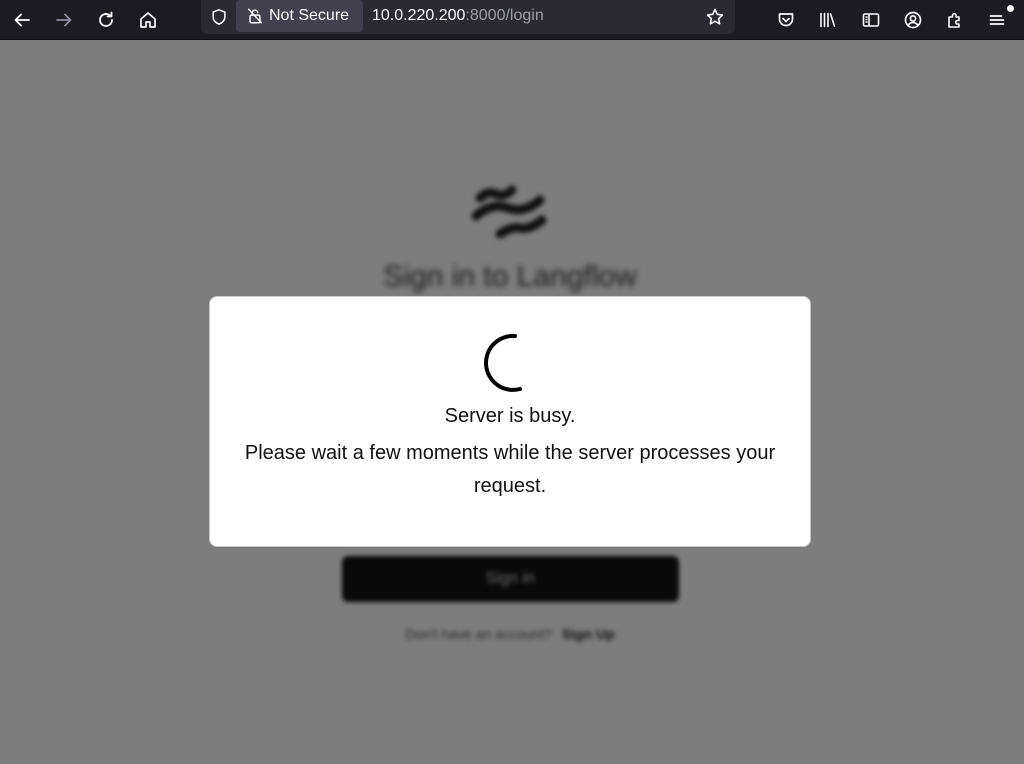  Describe the element at coordinates (503, 362) in the screenshot. I see `loading-spinner-icon` at that location.